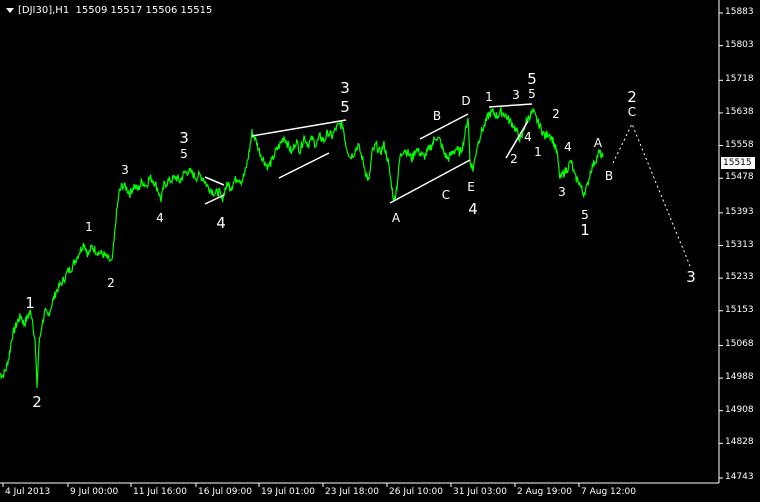 The width and height of the screenshot is (760, 502). I want to click on current-price-tag: 15515, so click(738, 163).